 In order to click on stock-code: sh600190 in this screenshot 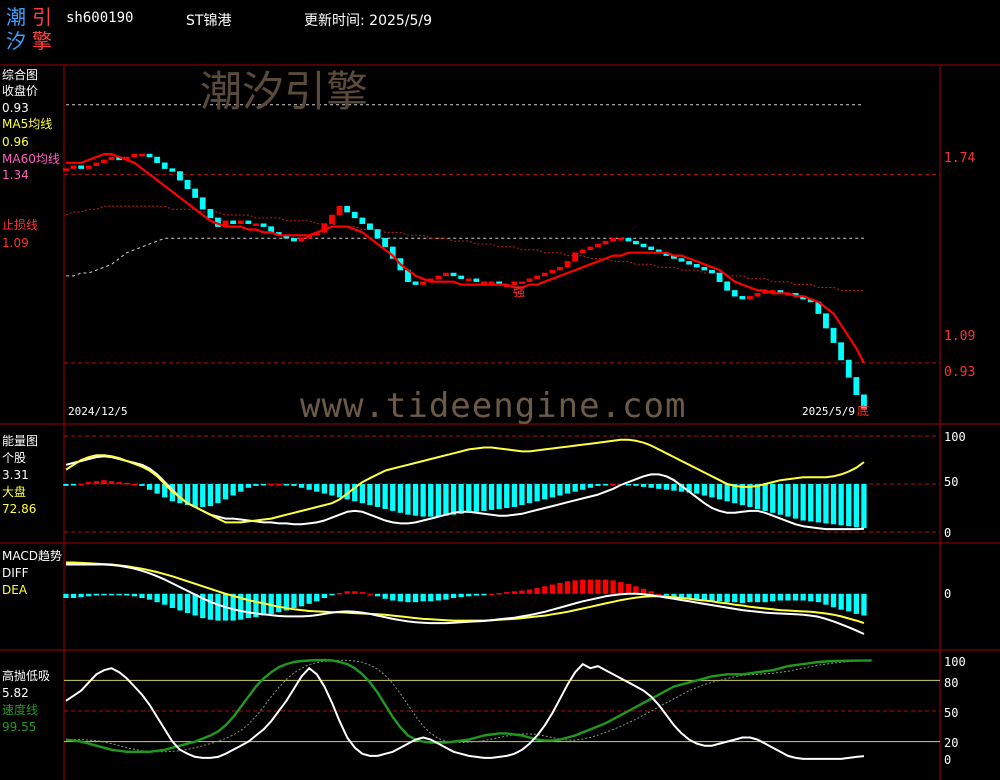, I will do `click(100, 18)`.